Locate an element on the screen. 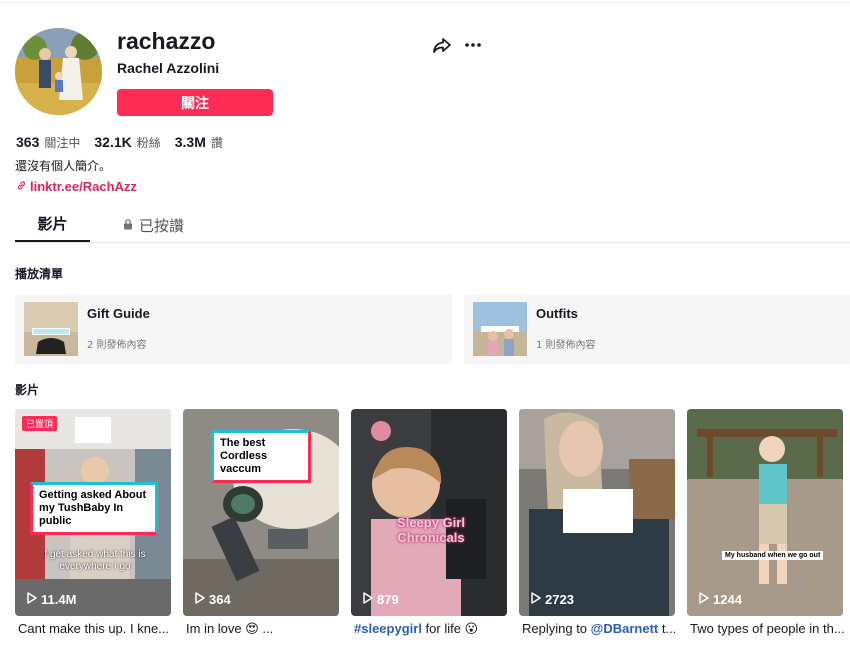 This screenshot has height=645, width=850. follow-button: 關注 is located at coordinates (195, 102).